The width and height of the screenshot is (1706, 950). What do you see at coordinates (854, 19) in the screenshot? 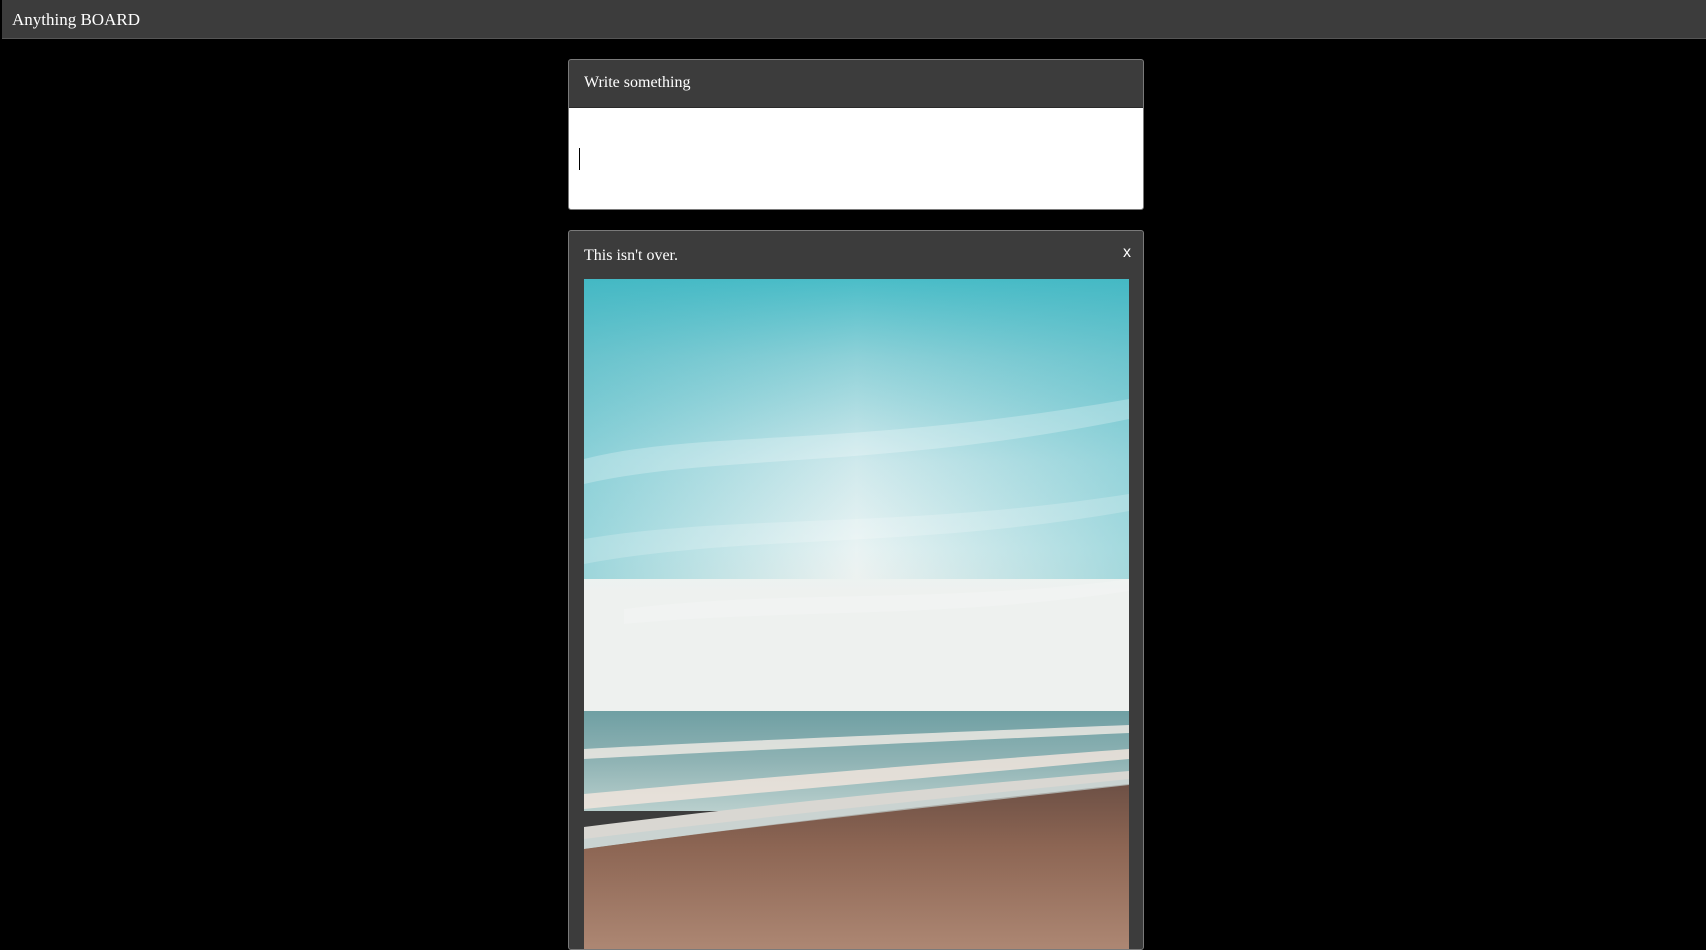
I see `top-bar: Anything BOARD` at bounding box center [854, 19].